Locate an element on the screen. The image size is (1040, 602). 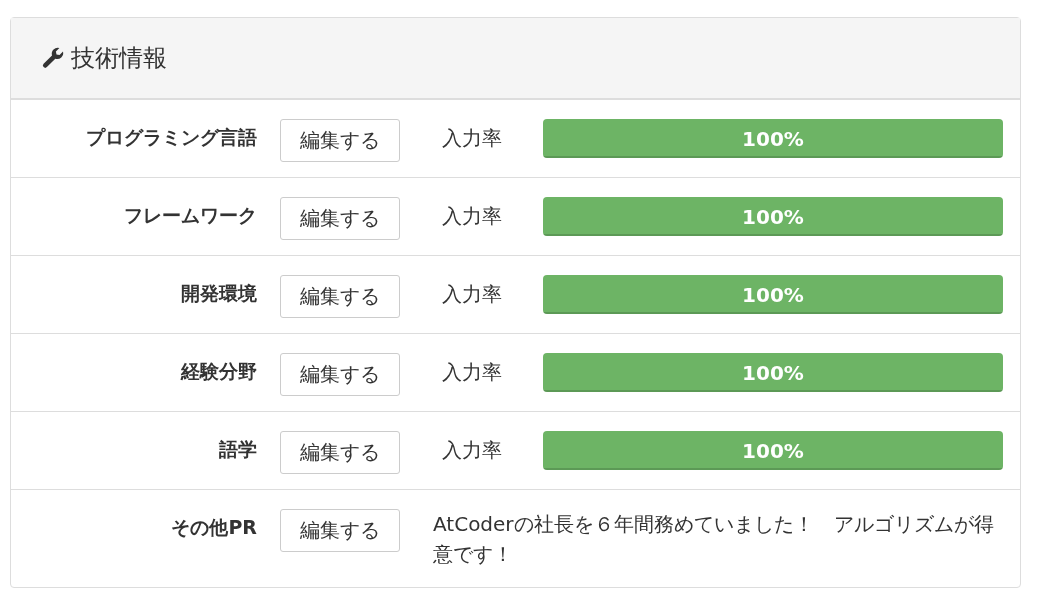
wrench-icon is located at coordinates (53, 58).